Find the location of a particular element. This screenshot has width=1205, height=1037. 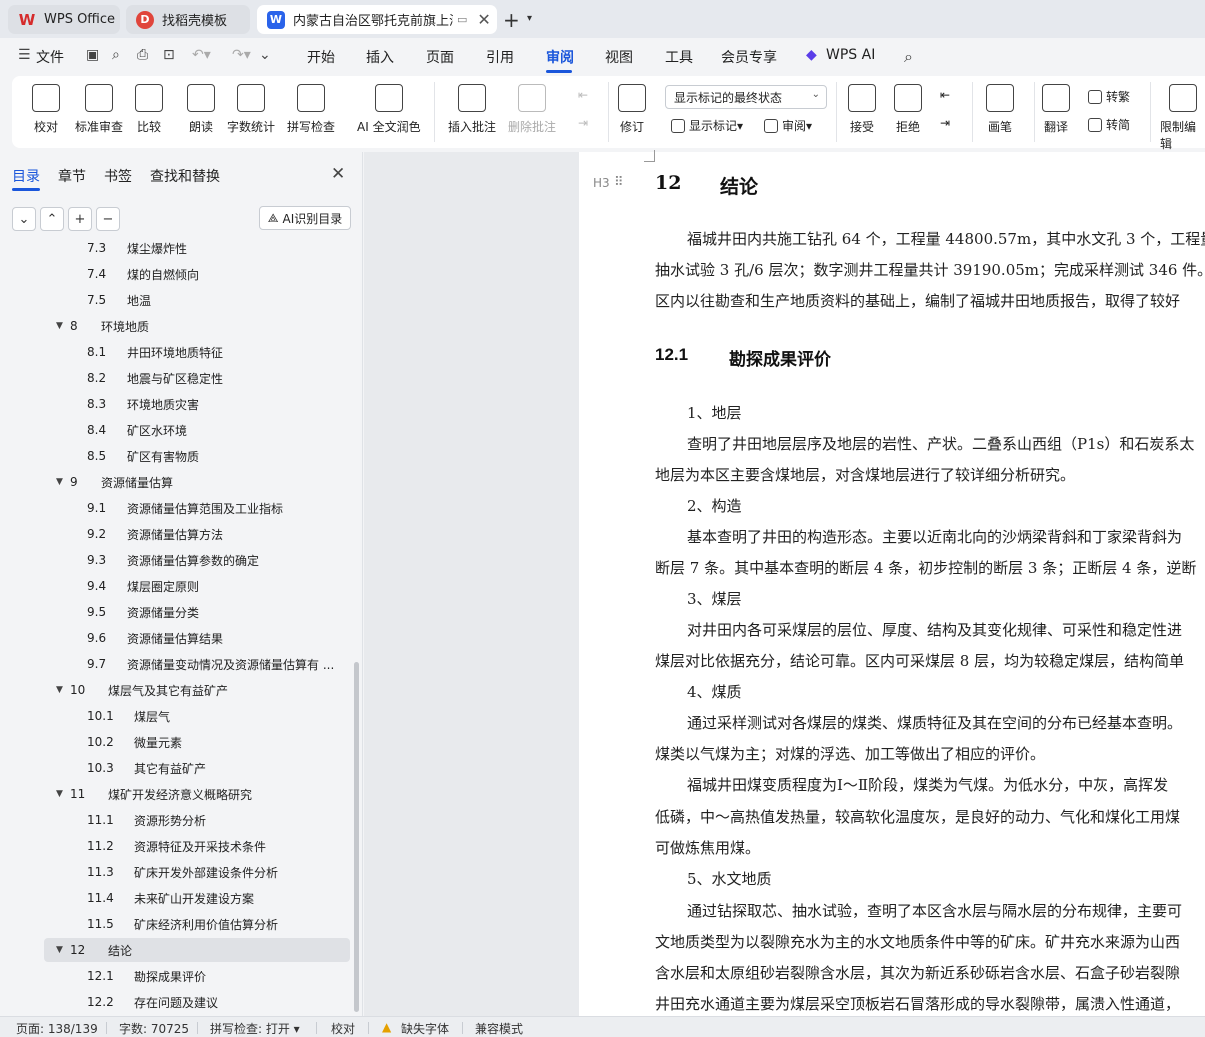

toc-item: ▼ 9 资源储量估算 is located at coordinates (176, 482).